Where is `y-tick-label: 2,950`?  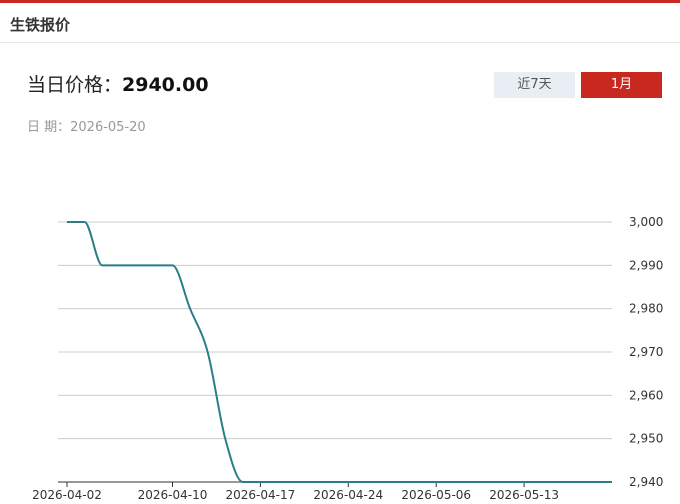 y-tick-label: 2,950 is located at coordinates (646, 439).